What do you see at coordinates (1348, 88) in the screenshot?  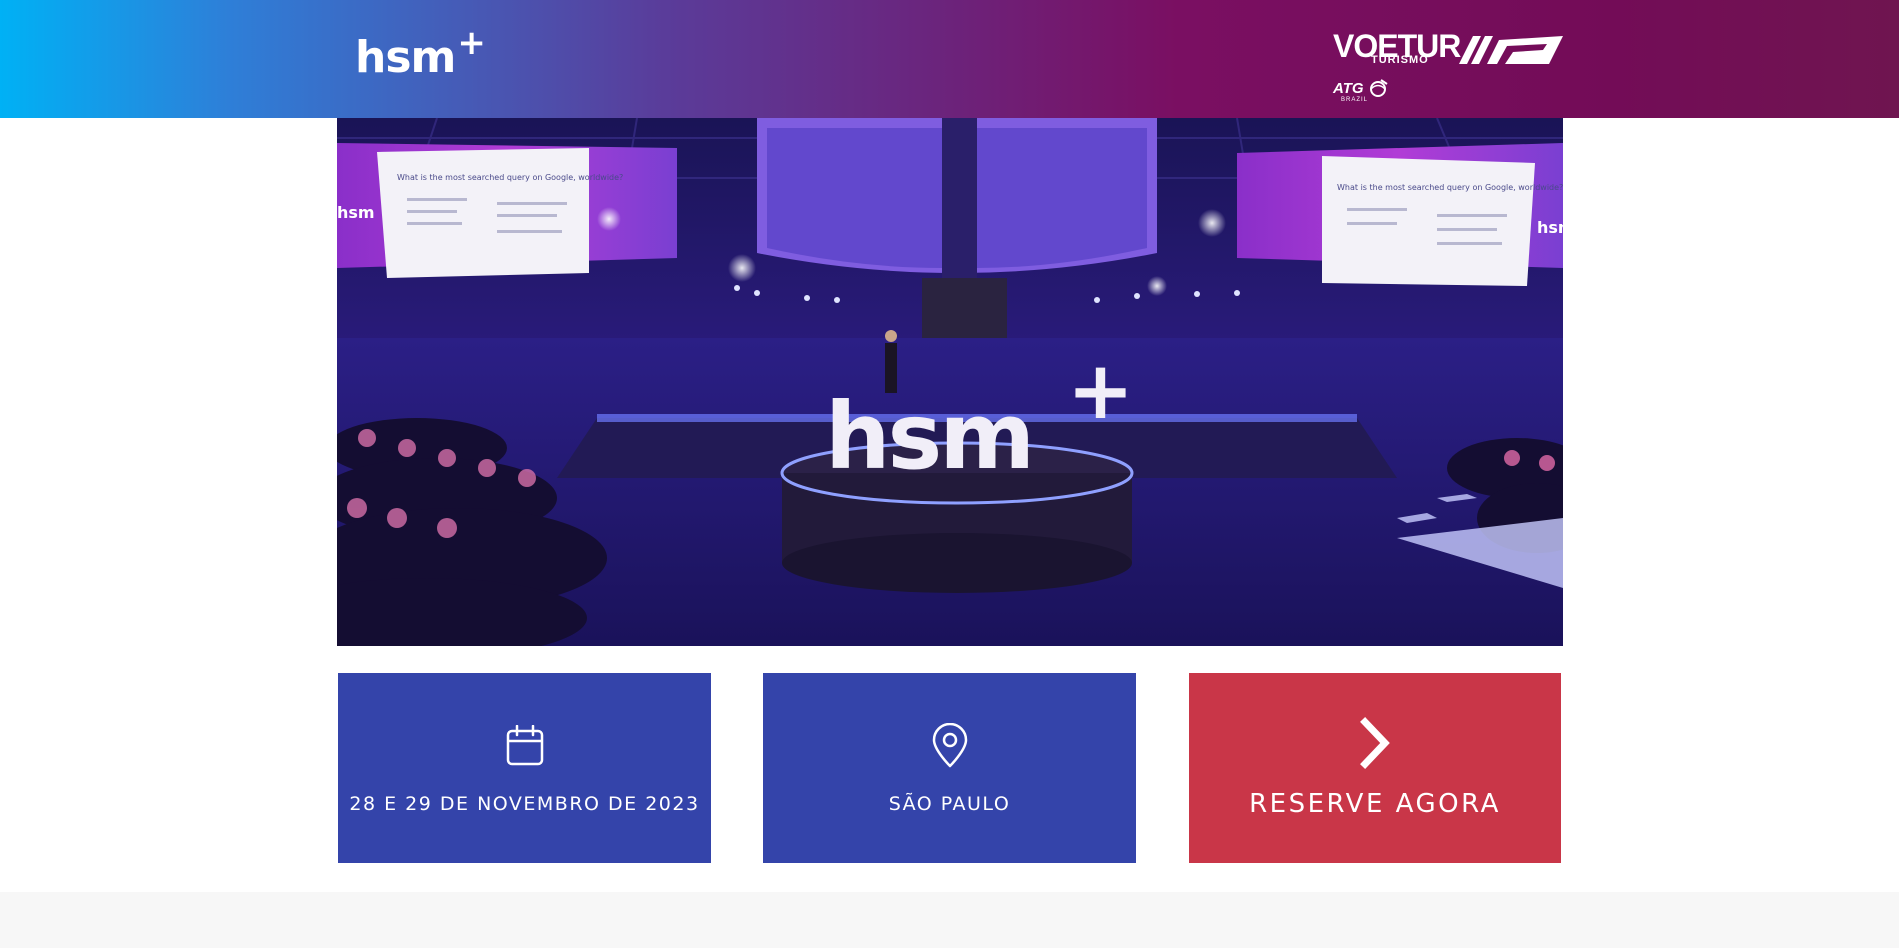 I see `partner-secondary-name: ATG` at bounding box center [1348, 88].